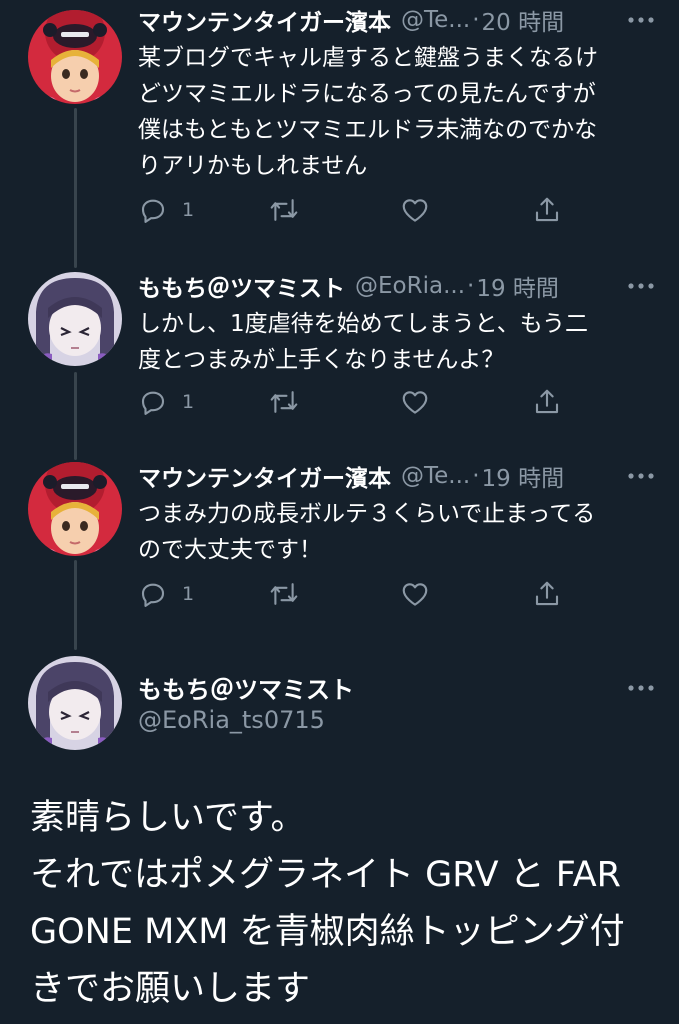  I want to click on tweet-header: マウンテンタイガー濱本 @Te... · 20 時間, so click(398, 20).